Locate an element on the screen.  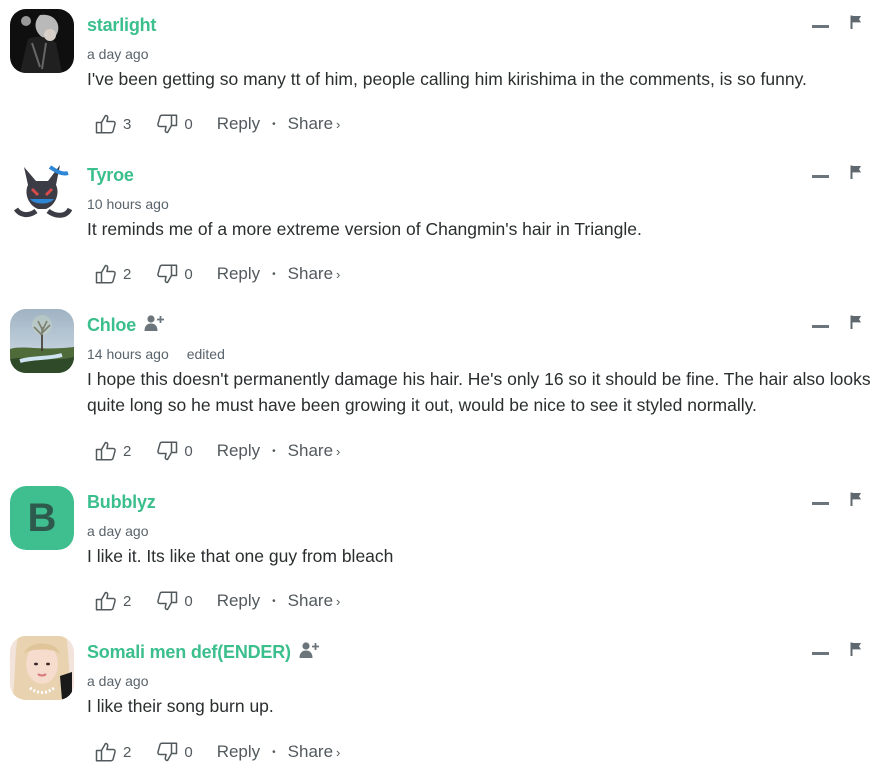
timestamp: 10 hours ago is located at coordinates (128, 204).